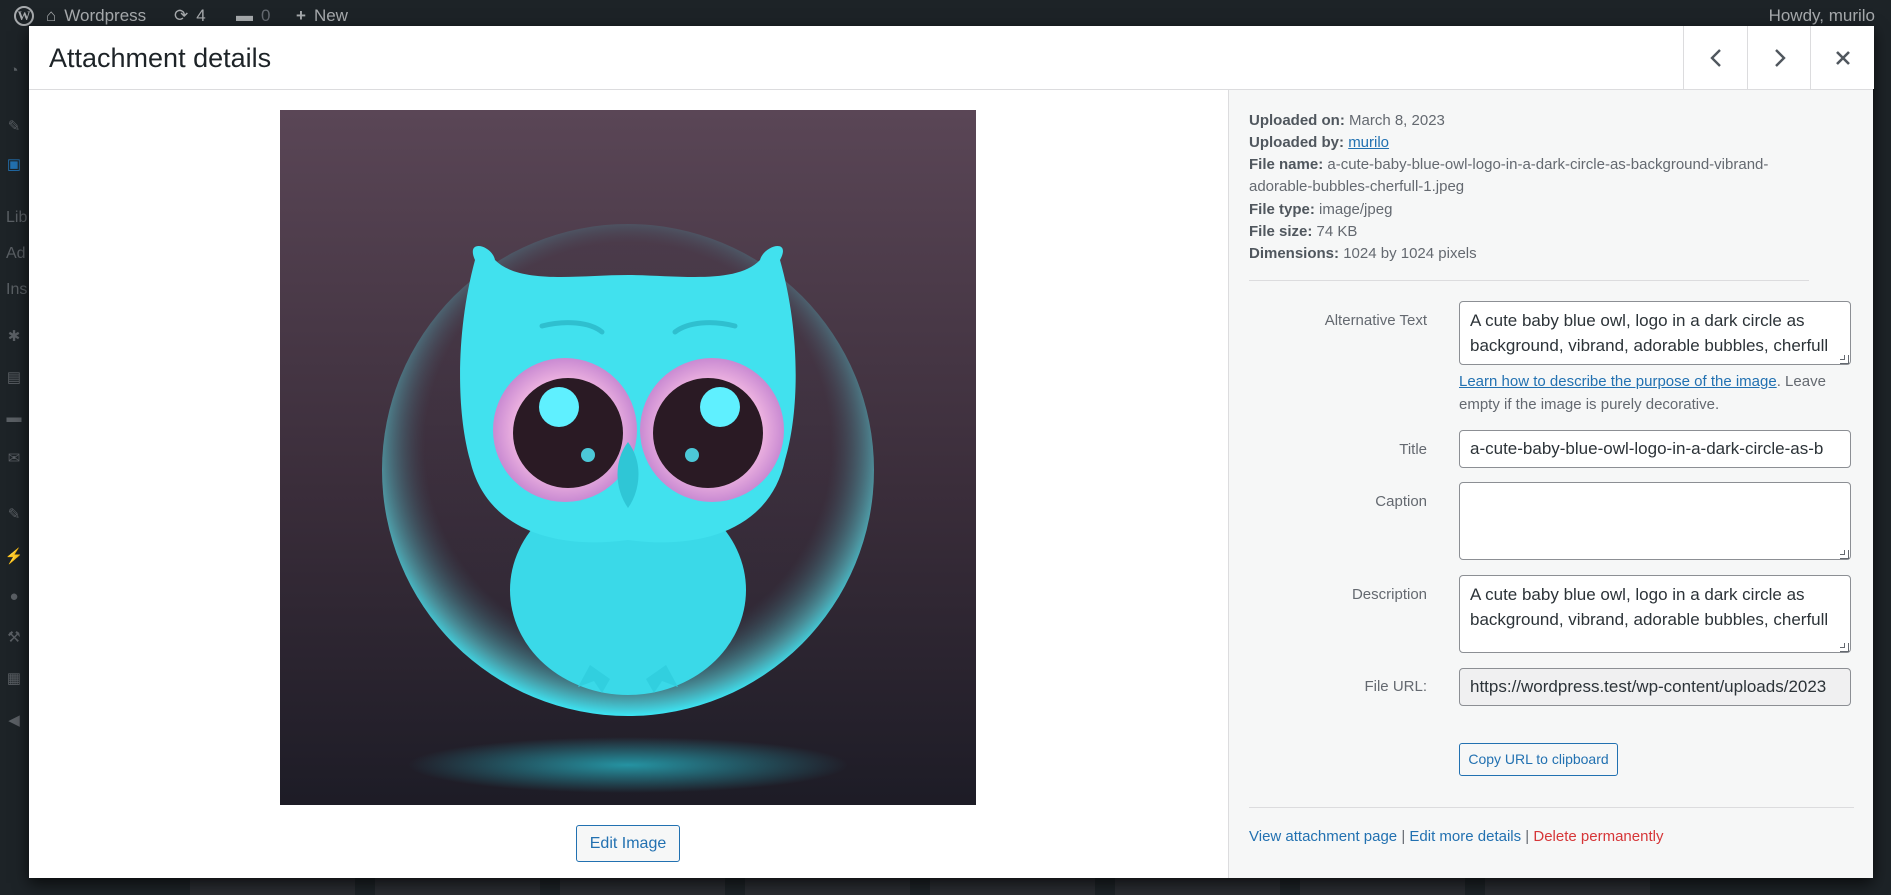 This screenshot has height=895, width=1891. What do you see at coordinates (1410, 253) in the screenshot?
I see `dimensions-value: 1024 by 1024 pixels` at bounding box center [1410, 253].